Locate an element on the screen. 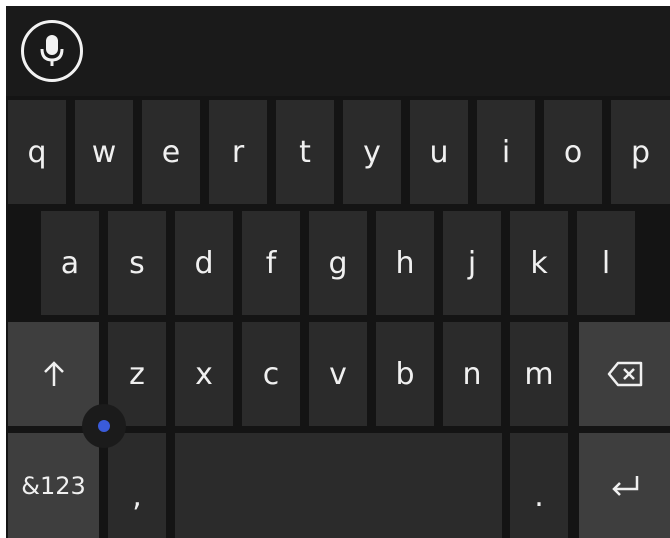 The image size is (670, 538). key-a: a is located at coordinates (70, 263).